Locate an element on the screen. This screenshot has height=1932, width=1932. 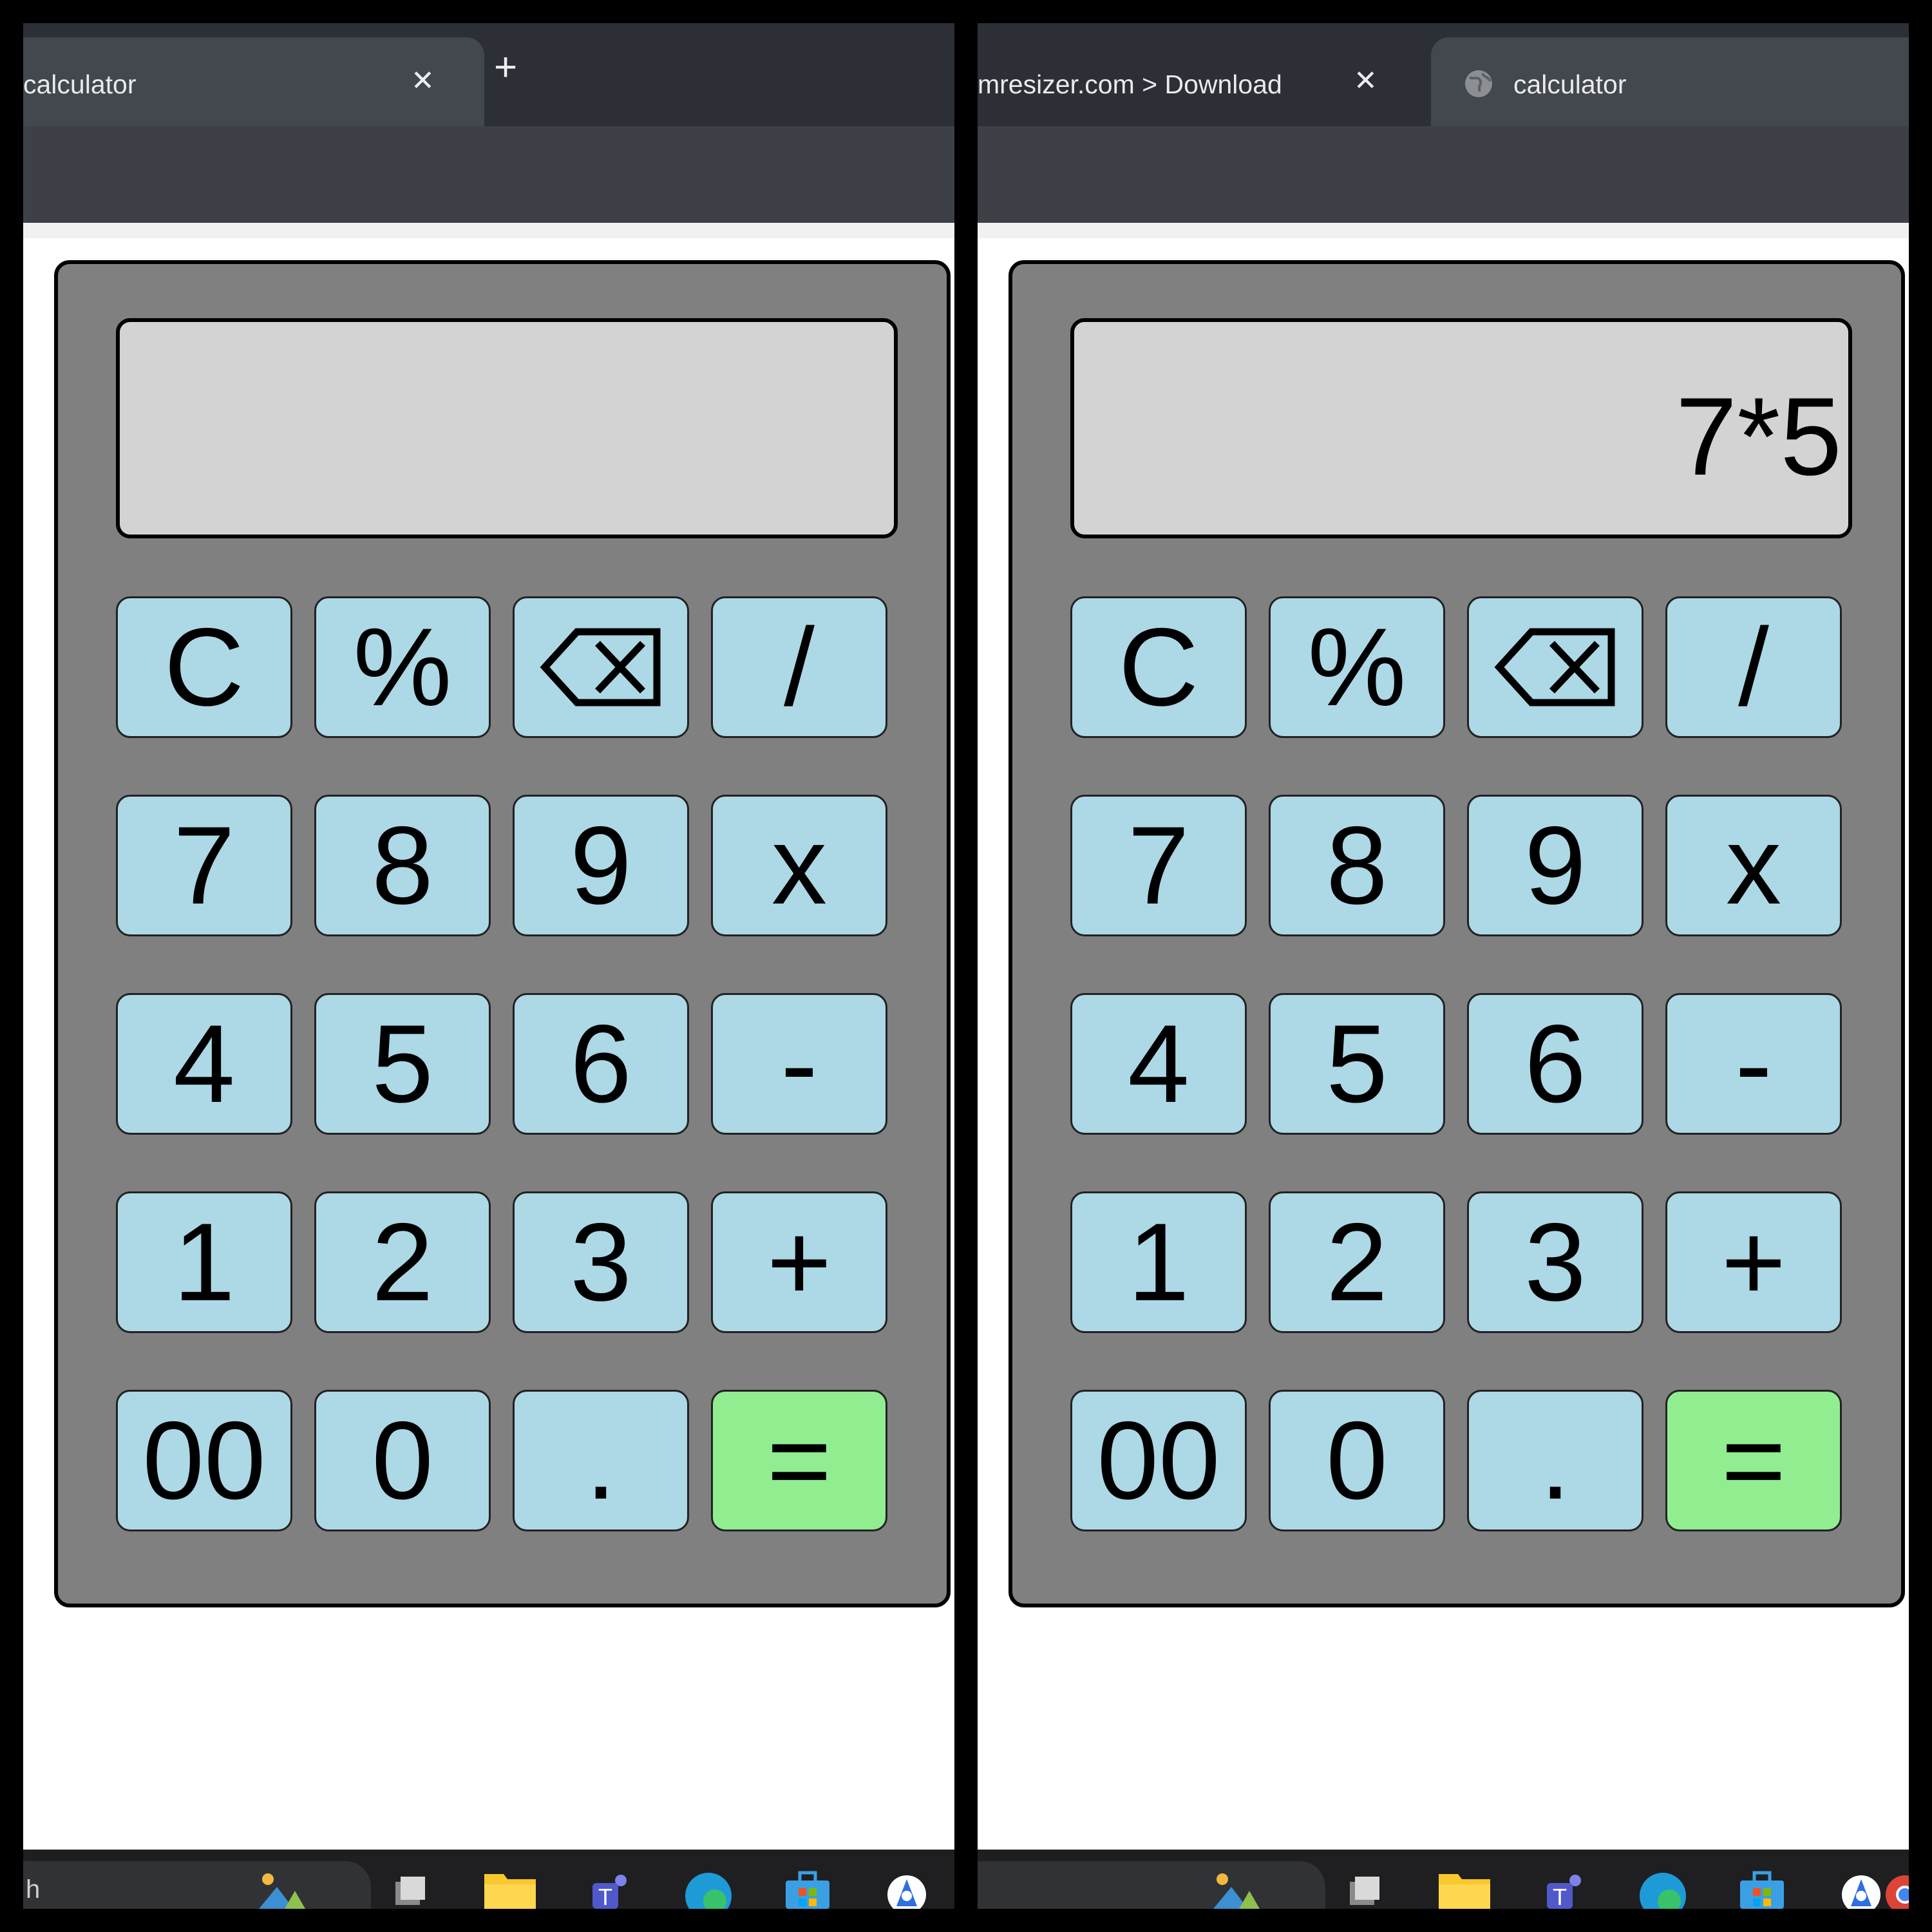
tab-strip: mresizer.com > Download ✕ calculator is located at coordinates (1444, 75).